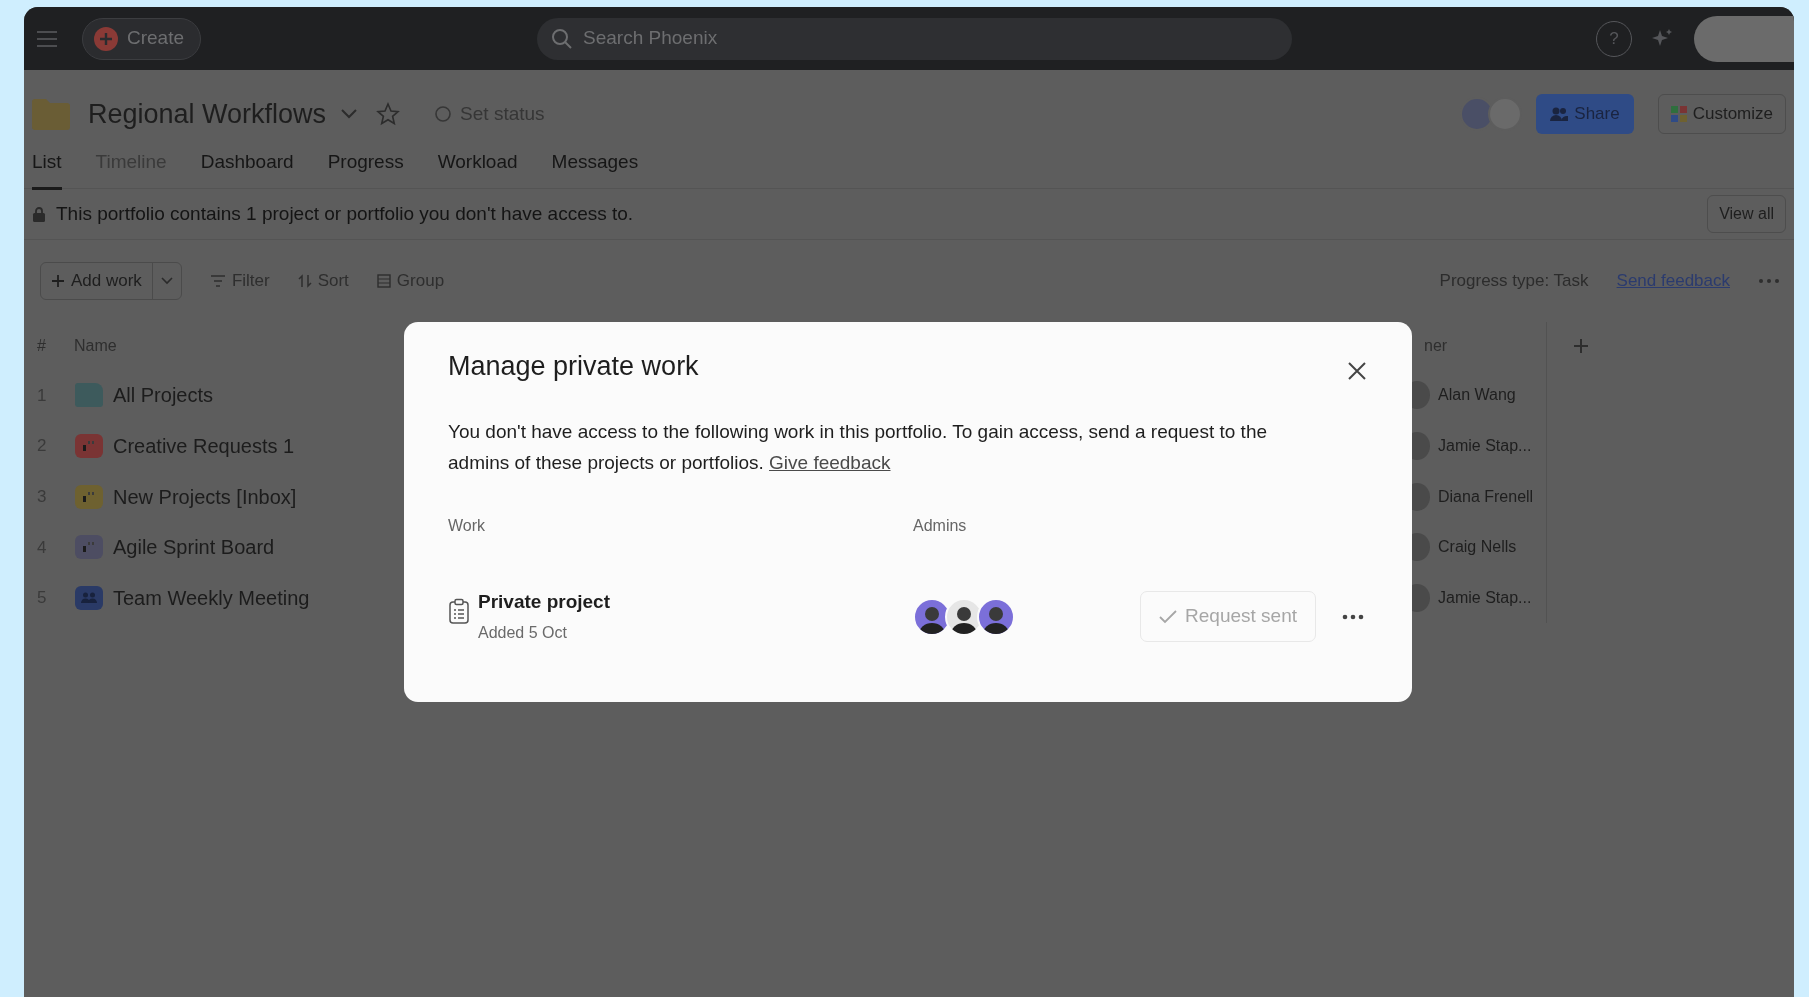  What do you see at coordinates (1585, 114) in the screenshot?
I see `share-button: Share` at bounding box center [1585, 114].